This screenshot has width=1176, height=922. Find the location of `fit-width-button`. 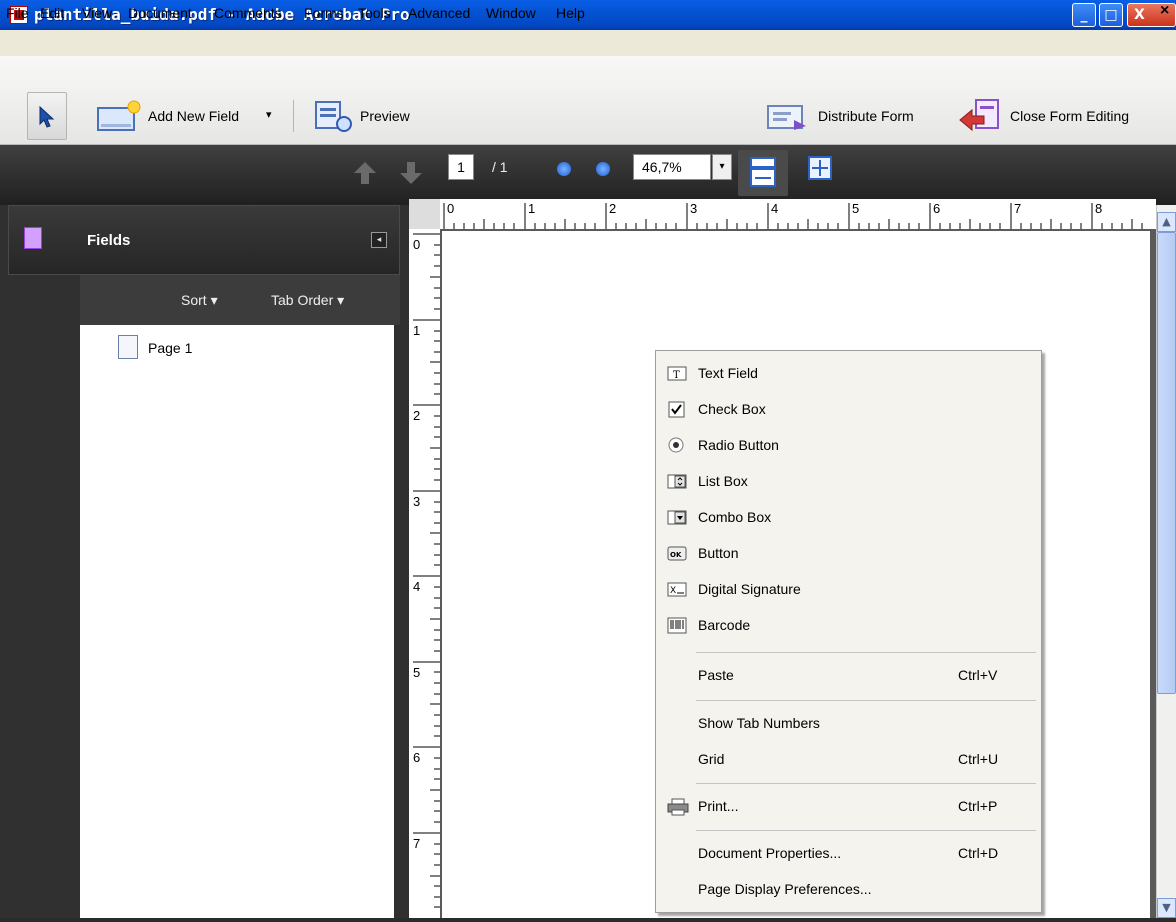

fit-width-button is located at coordinates (763, 173).